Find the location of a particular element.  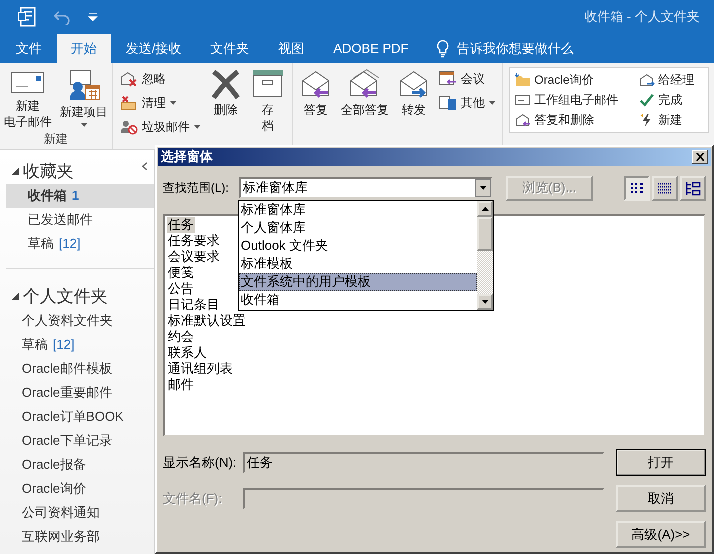

ribbon-tab: 文件 is located at coordinates (29, 48).